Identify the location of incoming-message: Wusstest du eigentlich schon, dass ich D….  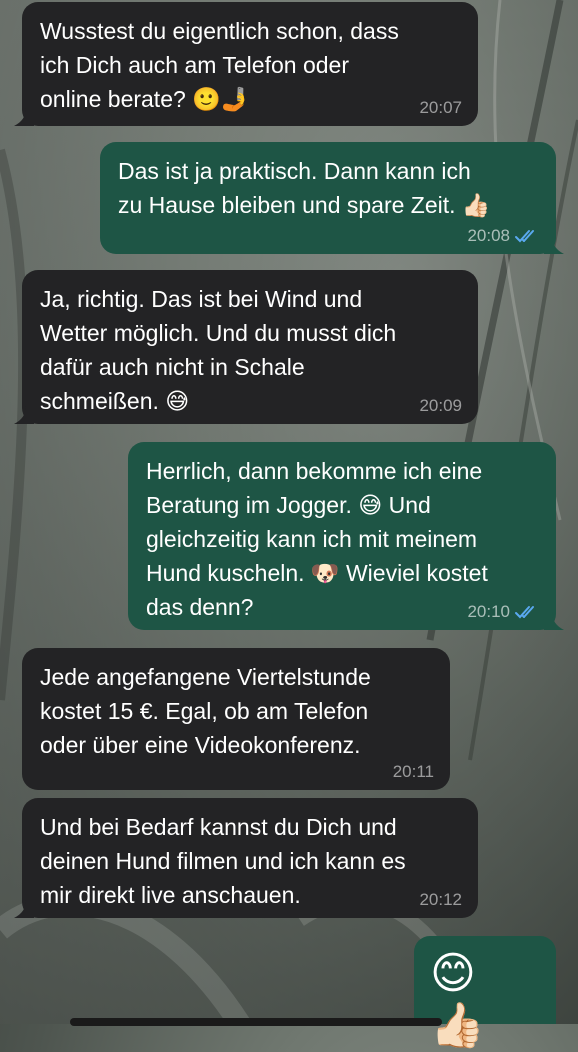
(246, 64).